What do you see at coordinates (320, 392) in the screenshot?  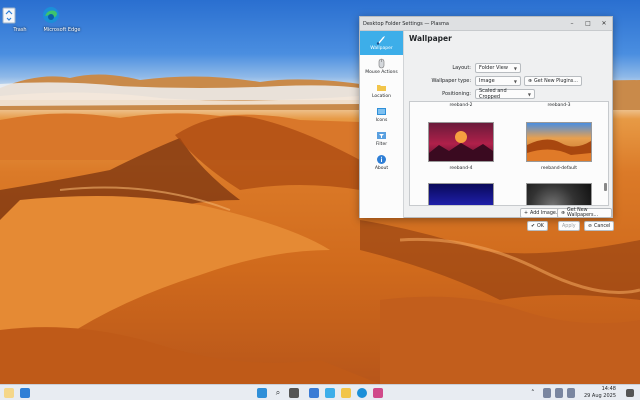 I see `taskbar: ⌕ ˄ 14:48 29 Aug 2025` at bounding box center [320, 392].